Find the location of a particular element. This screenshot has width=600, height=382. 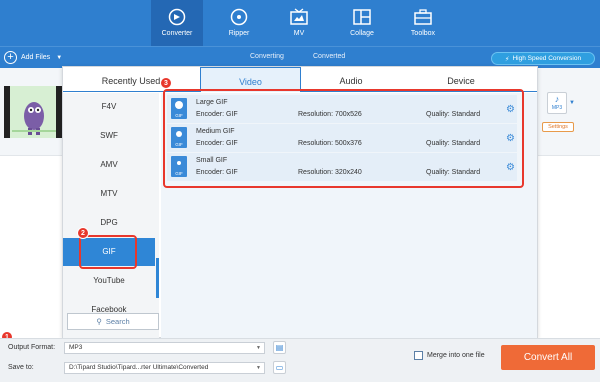

high-speed-label: High Speed Conversion is located at coordinates (547, 58).